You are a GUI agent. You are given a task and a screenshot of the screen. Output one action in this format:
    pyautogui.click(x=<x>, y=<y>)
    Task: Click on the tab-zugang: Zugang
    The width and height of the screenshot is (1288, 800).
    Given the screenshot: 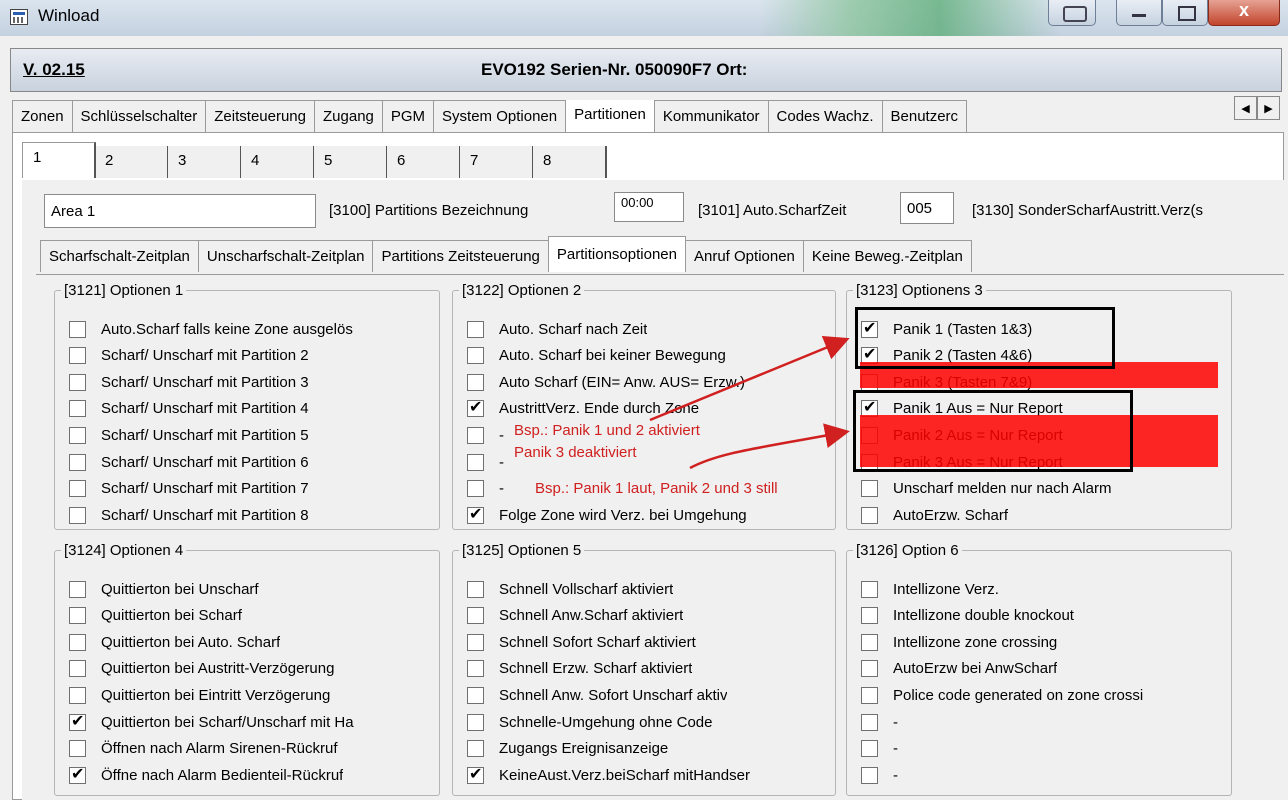 What is the action you would take?
    pyautogui.click(x=348, y=116)
    